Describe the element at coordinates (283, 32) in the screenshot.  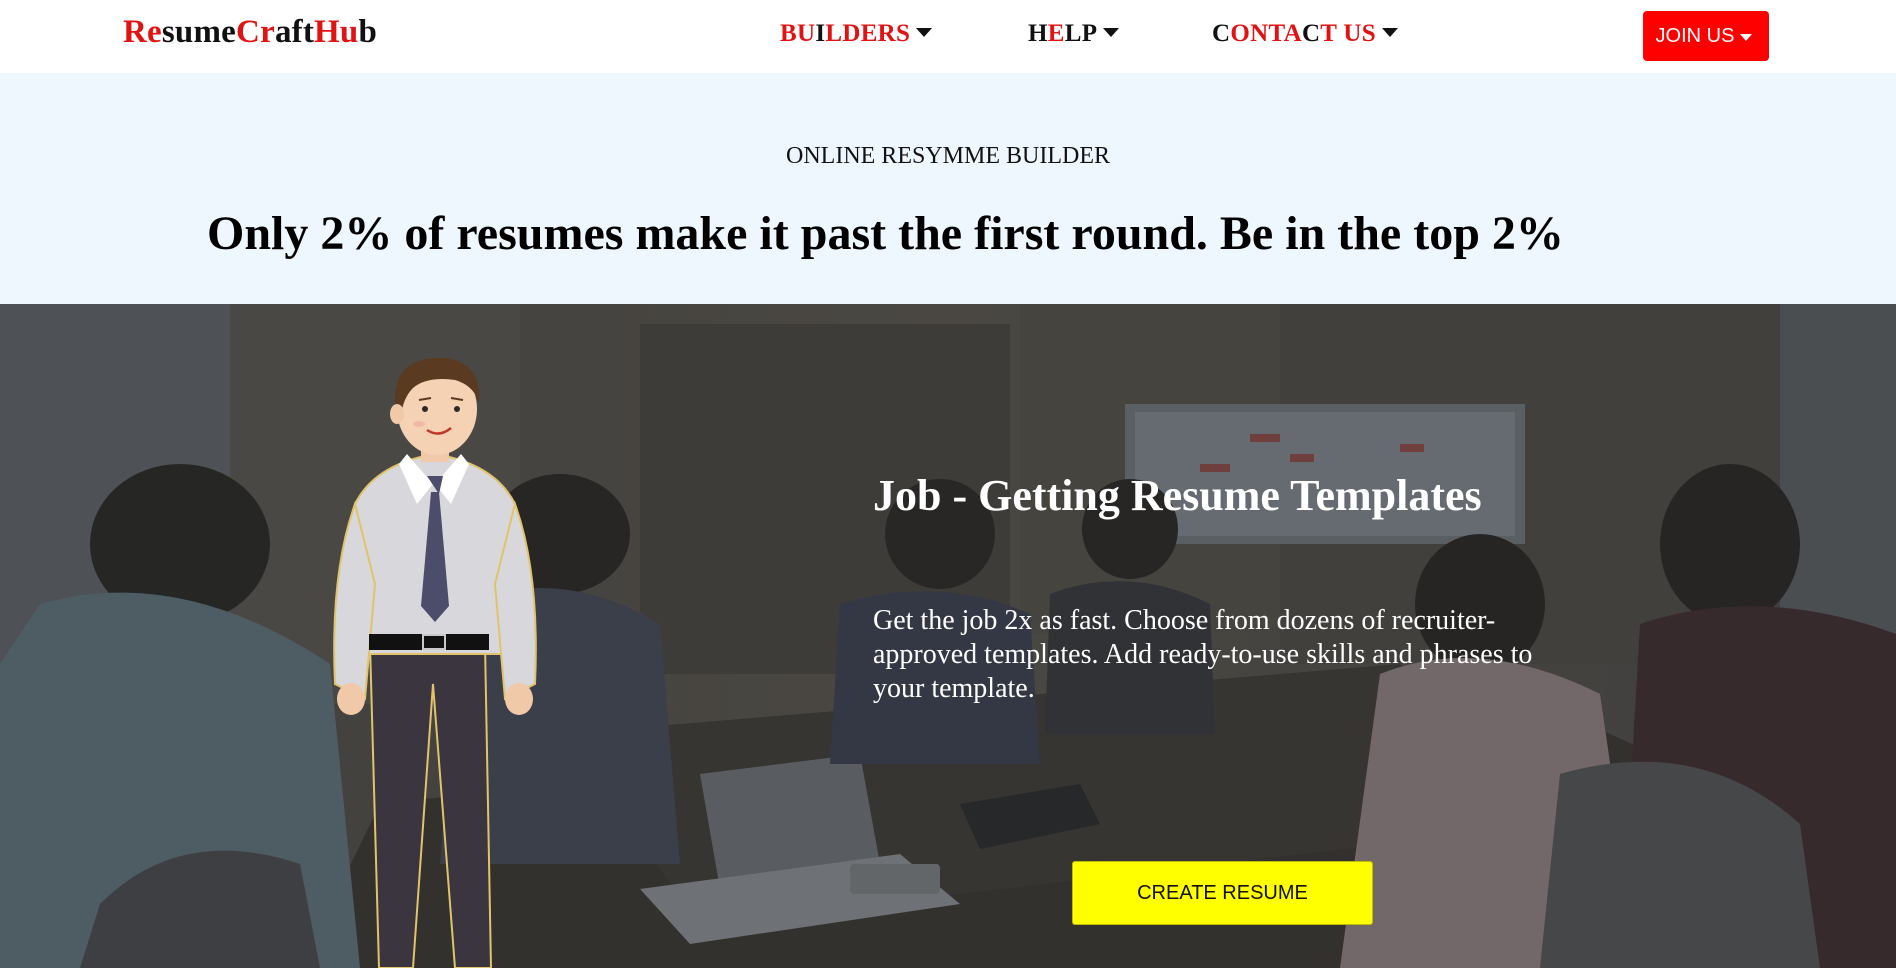
I see `logo-part: a` at that location.